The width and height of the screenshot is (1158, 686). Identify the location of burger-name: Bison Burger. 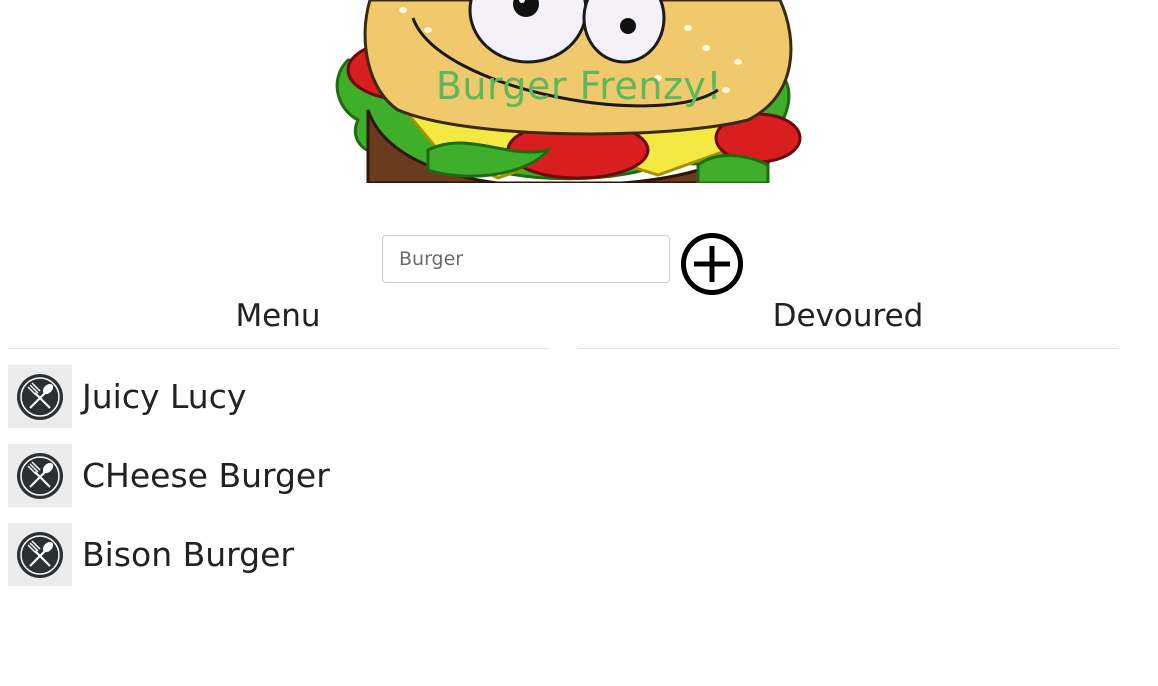
(188, 554).